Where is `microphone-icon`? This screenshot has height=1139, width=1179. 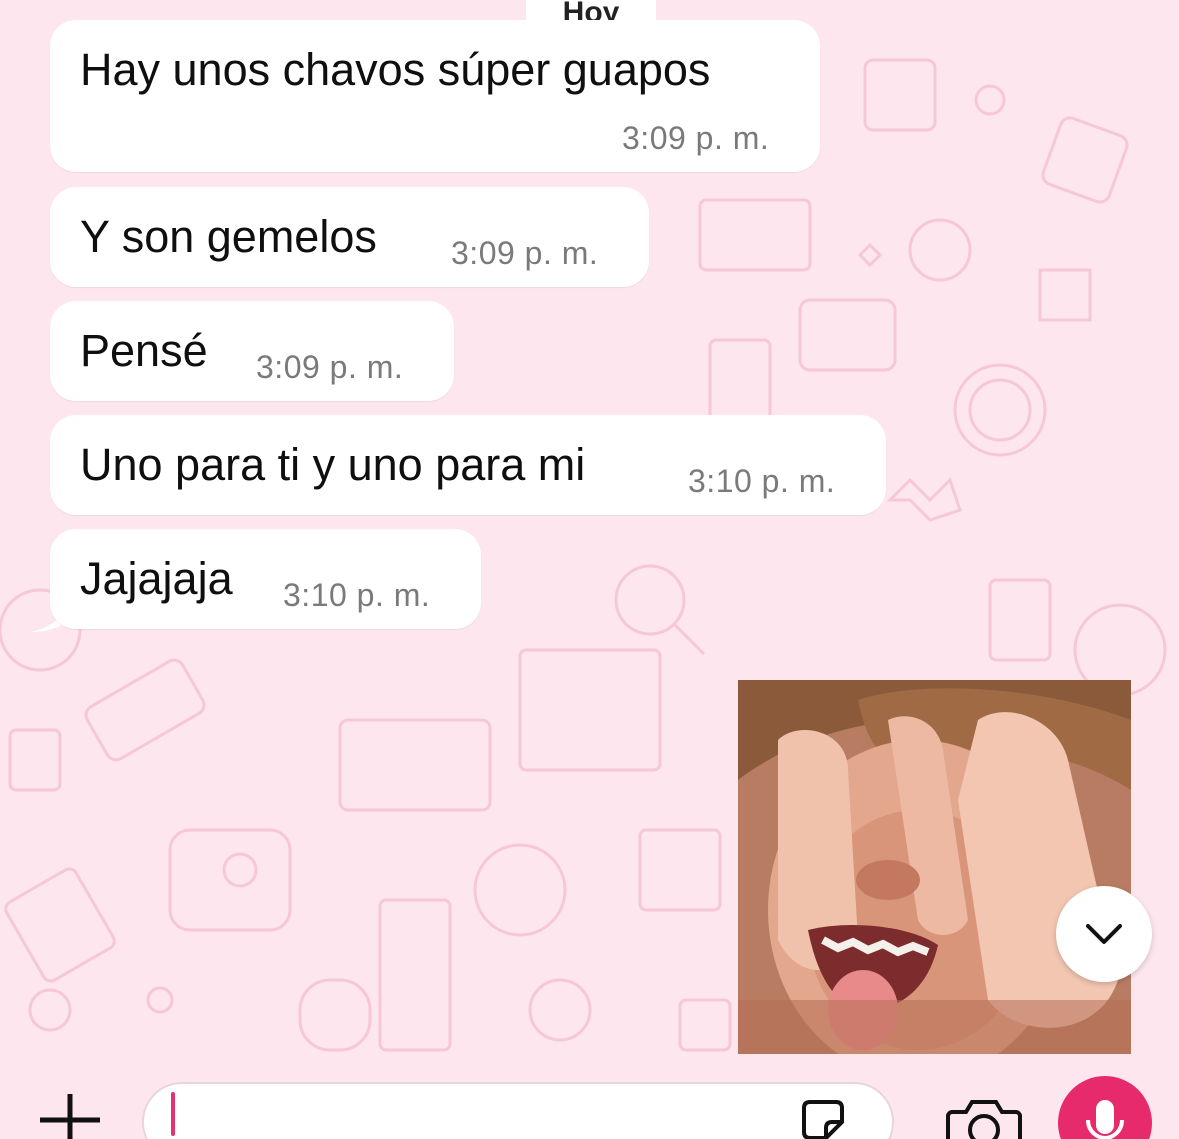
microphone-icon is located at coordinates (1105, 1119).